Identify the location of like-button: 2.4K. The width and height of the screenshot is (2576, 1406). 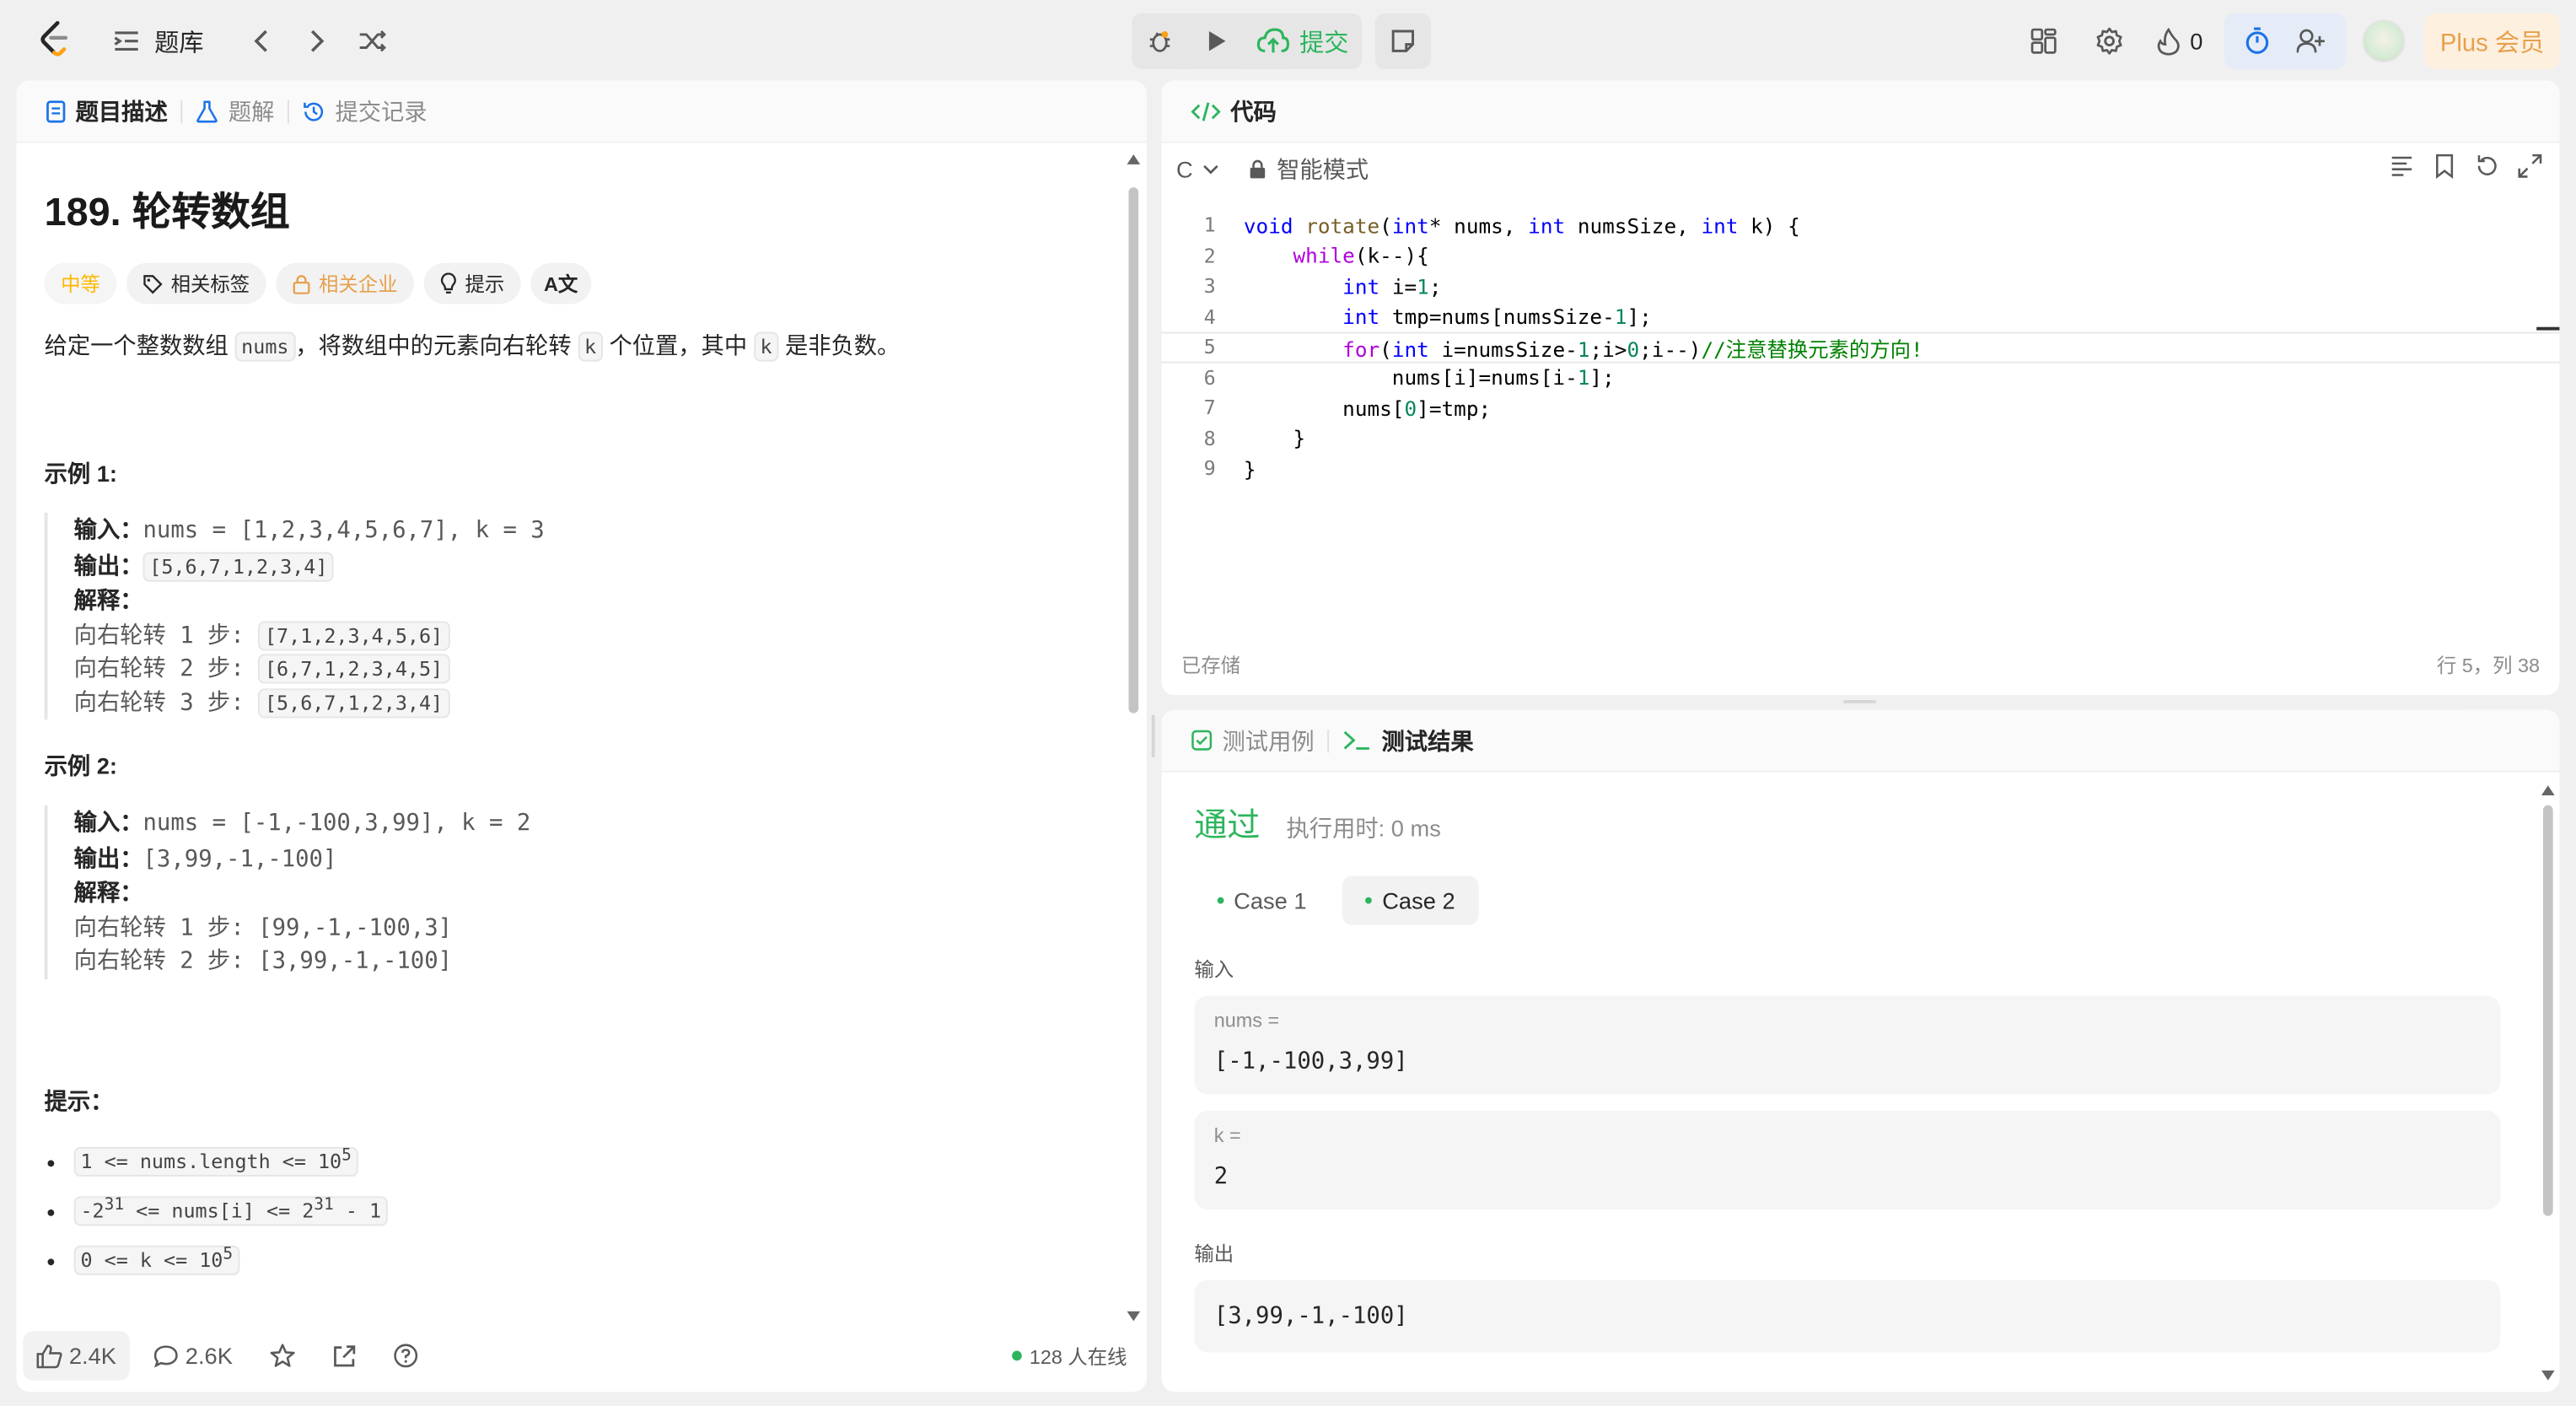
(76, 1356).